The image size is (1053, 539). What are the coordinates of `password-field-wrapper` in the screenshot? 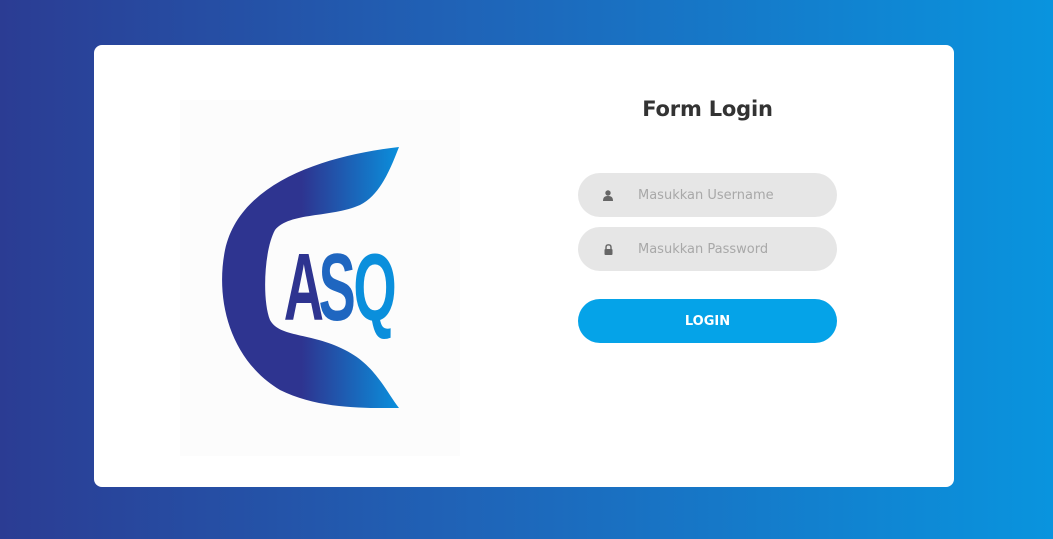 It's located at (707, 249).